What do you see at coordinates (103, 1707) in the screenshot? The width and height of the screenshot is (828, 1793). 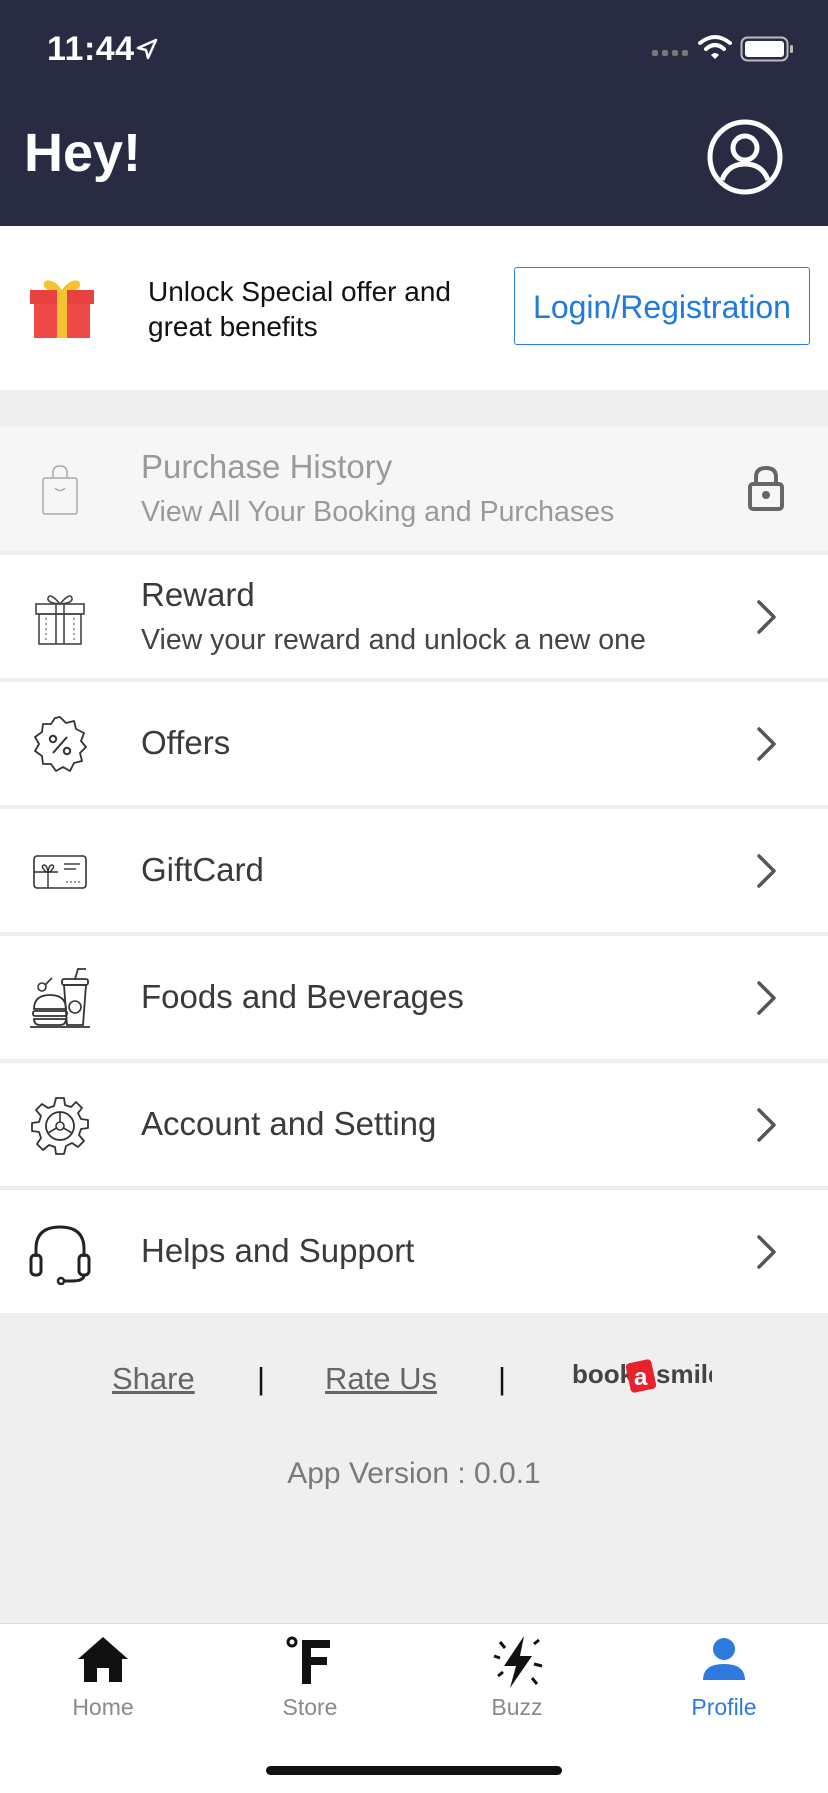 I see `tab-label: Home` at bounding box center [103, 1707].